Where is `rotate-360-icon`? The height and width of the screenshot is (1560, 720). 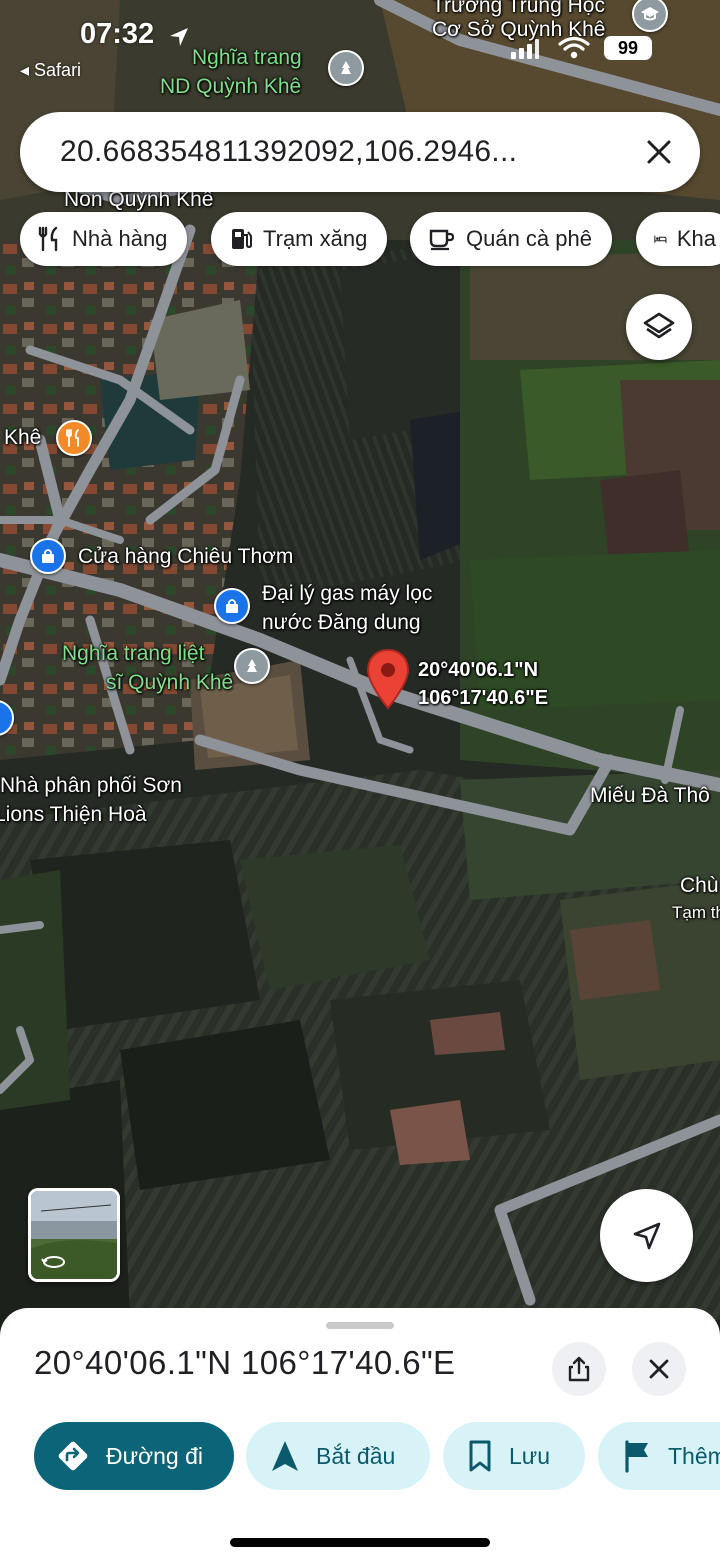 rotate-360-icon is located at coordinates (53, 1262).